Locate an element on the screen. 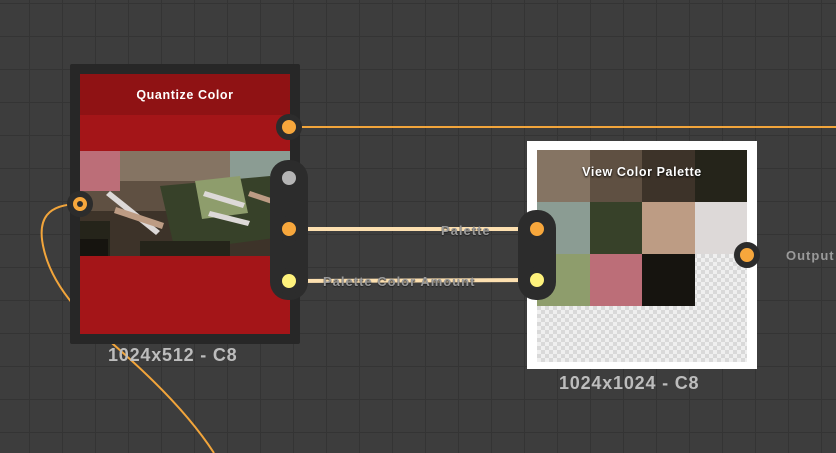  view-color-palette-output-port is located at coordinates (747, 255).